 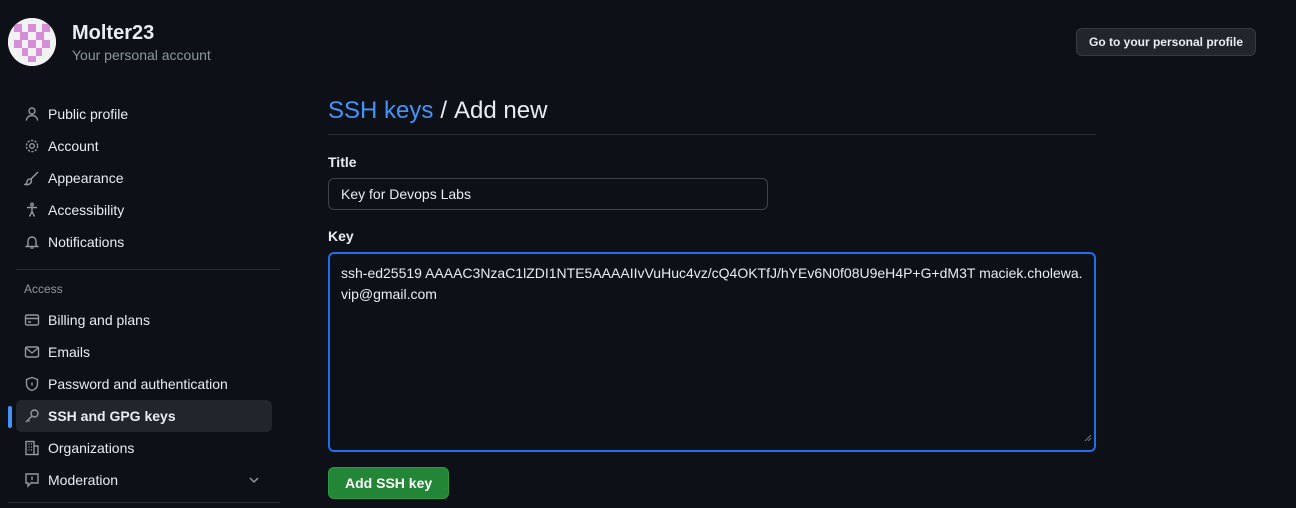 What do you see at coordinates (32, 210) in the screenshot?
I see `accessibility-icon` at bounding box center [32, 210].